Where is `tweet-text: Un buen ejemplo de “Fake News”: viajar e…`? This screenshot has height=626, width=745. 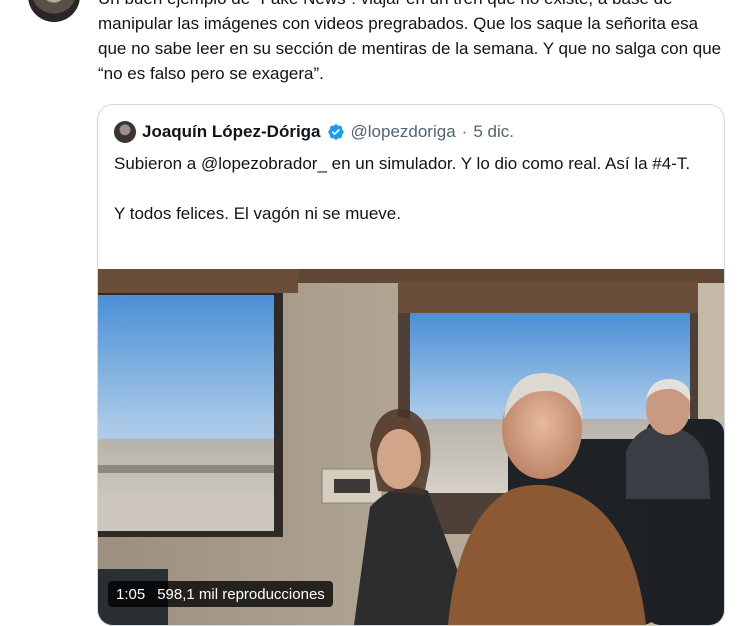
tweet-text: Un buen ejemplo de “Fake News”: viajar e… is located at coordinates (410, 41).